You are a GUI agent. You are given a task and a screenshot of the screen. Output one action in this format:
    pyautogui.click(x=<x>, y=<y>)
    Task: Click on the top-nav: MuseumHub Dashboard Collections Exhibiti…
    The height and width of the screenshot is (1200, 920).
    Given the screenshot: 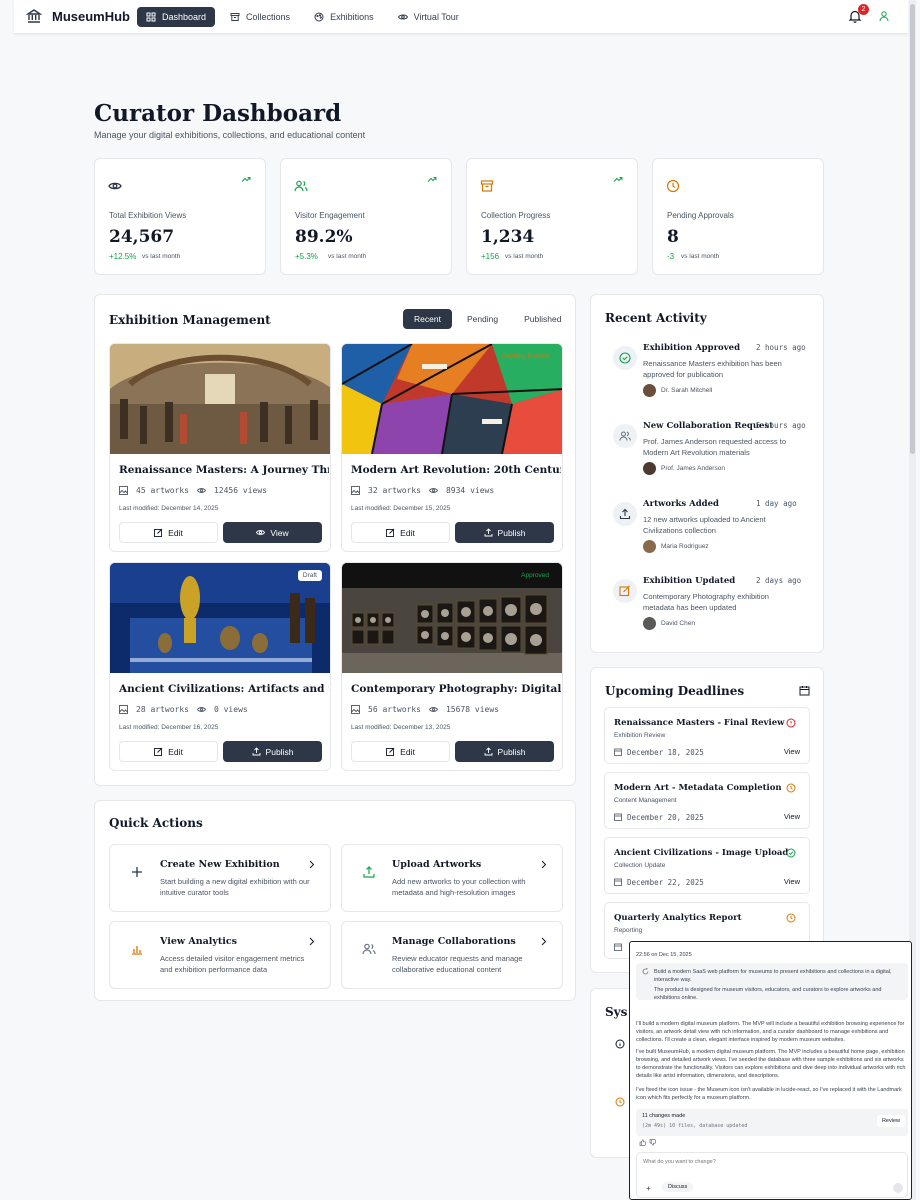 What is the action you would take?
    pyautogui.click(x=461, y=17)
    